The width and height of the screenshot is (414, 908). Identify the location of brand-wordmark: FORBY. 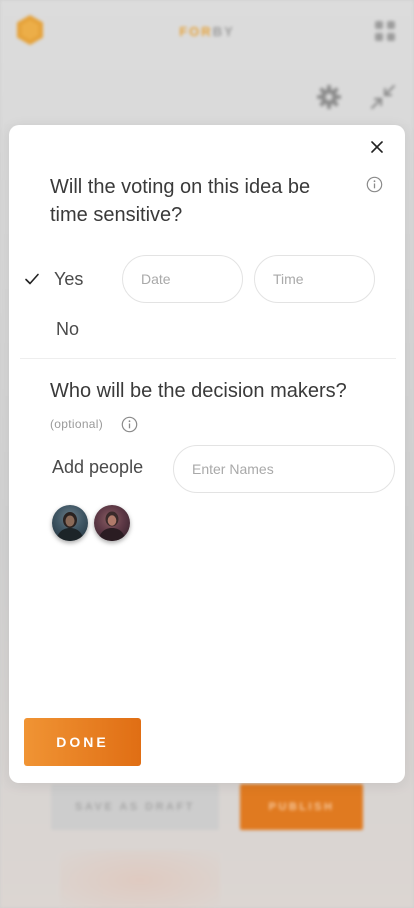
(207, 31).